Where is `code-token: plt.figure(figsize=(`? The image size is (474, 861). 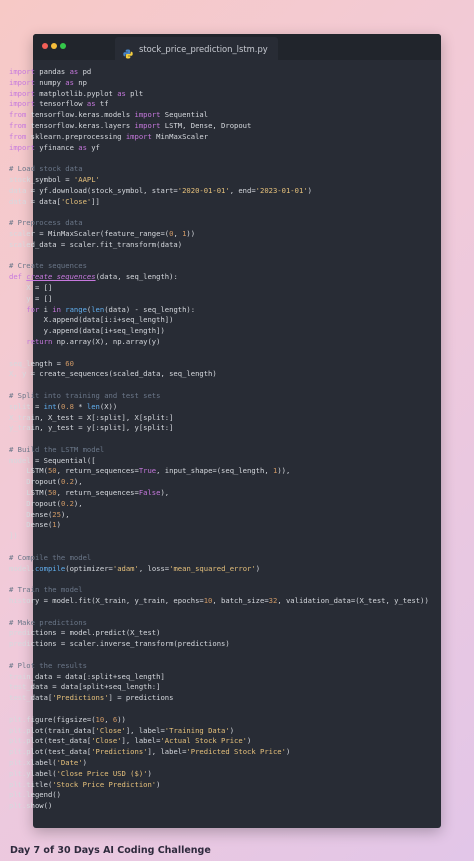
code-token: plt.figure(figsize=( is located at coordinates (52, 719).